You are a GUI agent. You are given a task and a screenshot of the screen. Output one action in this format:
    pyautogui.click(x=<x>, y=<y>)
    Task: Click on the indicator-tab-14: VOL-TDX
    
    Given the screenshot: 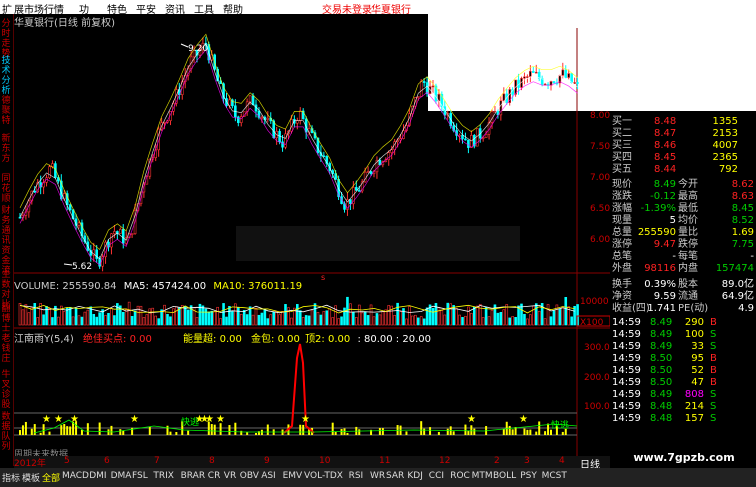 What is the action you would take?
    pyautogui.click(x=323, y=476)
    